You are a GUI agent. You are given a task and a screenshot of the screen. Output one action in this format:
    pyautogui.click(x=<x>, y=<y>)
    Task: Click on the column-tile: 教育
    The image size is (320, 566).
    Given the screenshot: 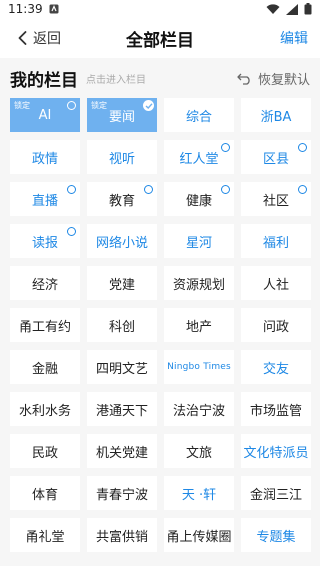 What is the action you would take?
    pyautogui.click(x=122, y=199)
    